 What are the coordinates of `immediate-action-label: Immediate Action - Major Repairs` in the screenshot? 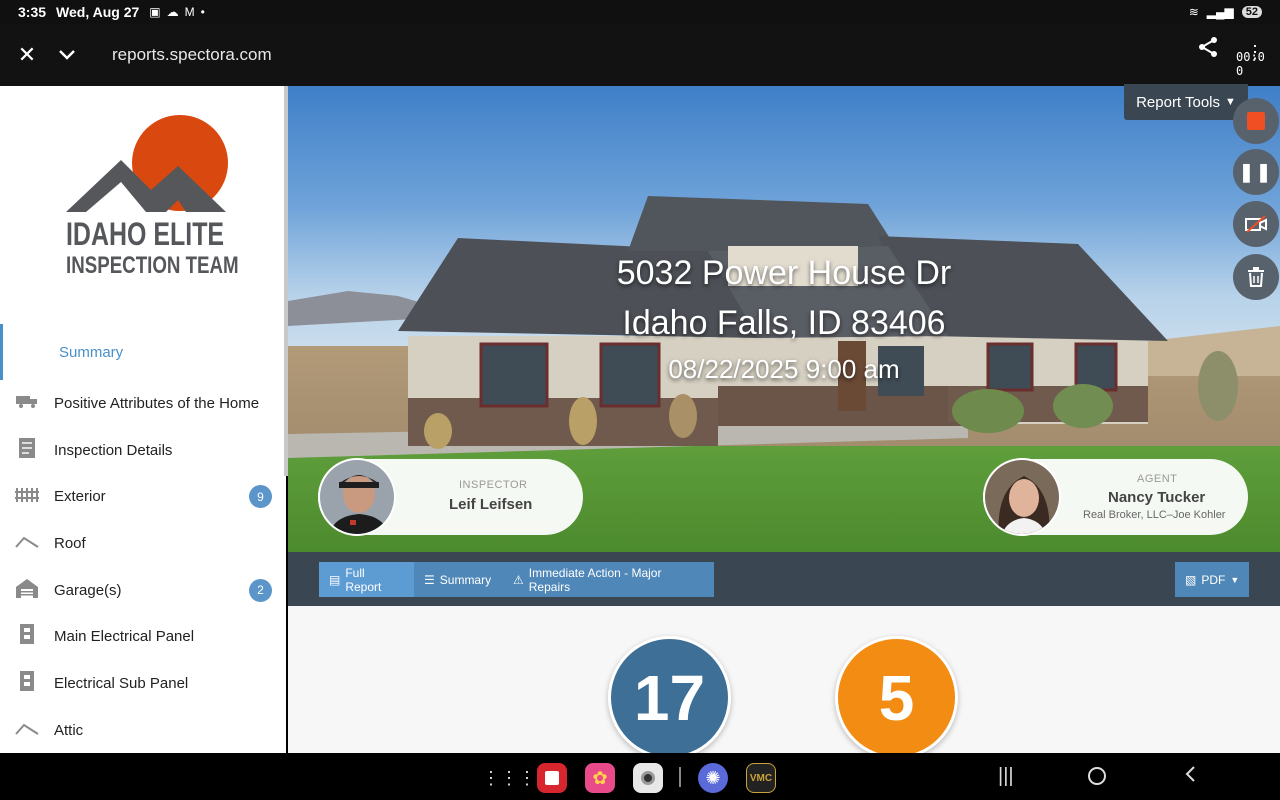 It's located at (595, 579).